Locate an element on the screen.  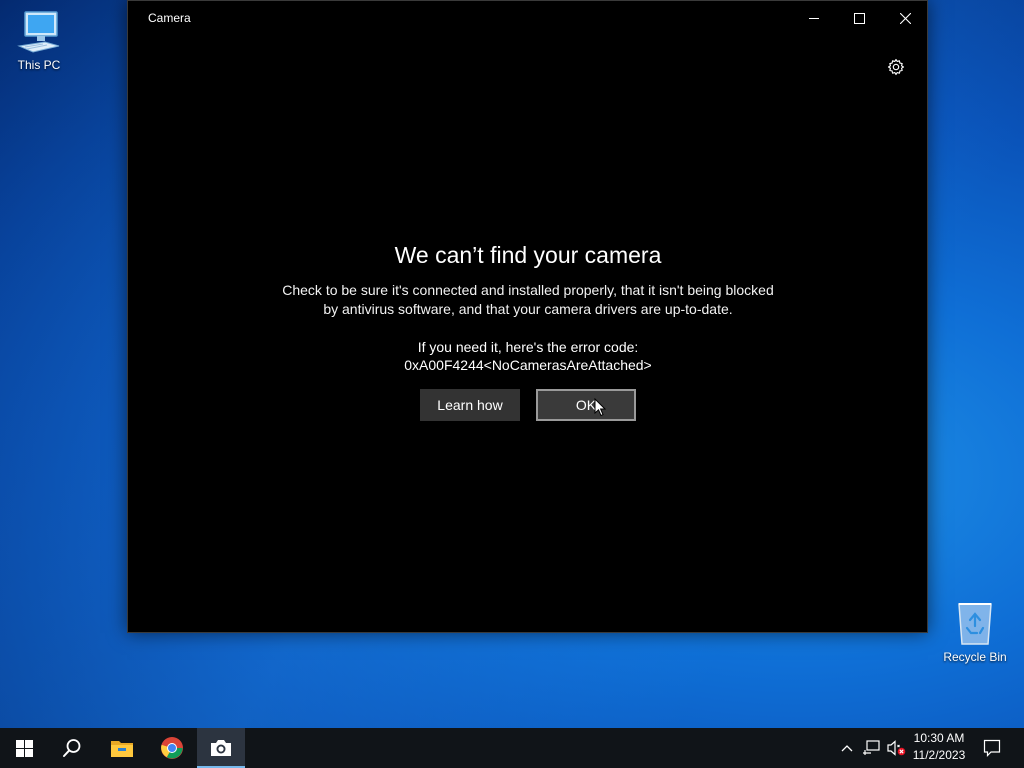
show-hidden-icons-button is located at coordinates (847, 748).